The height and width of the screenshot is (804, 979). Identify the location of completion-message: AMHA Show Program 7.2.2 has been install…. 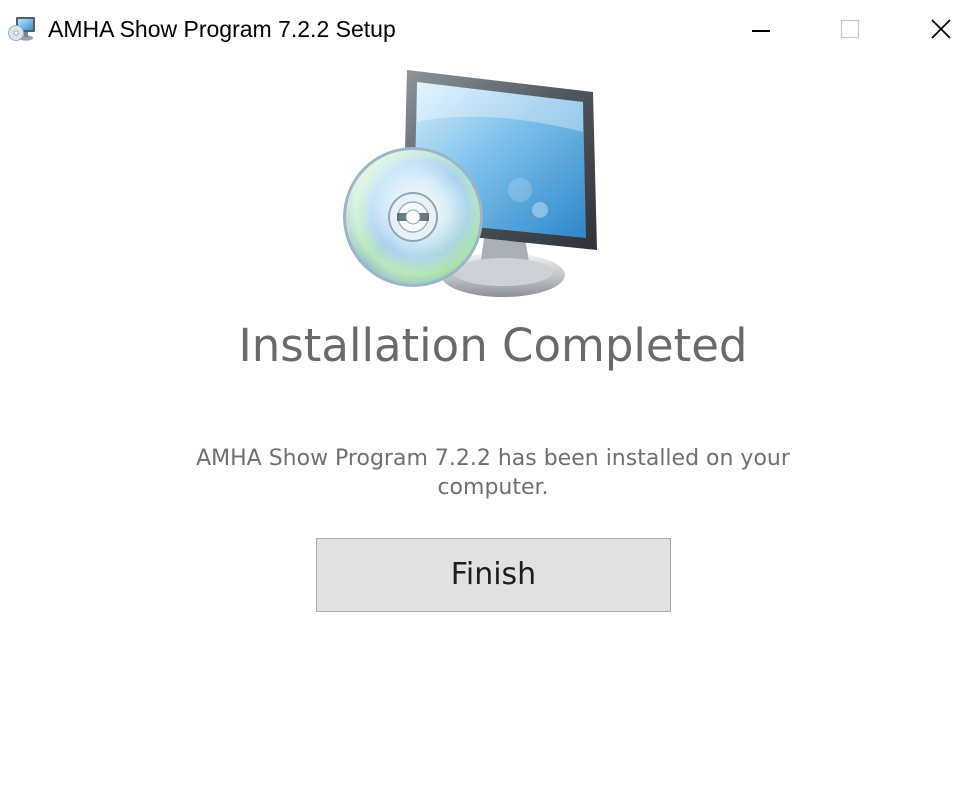
(493, 473).